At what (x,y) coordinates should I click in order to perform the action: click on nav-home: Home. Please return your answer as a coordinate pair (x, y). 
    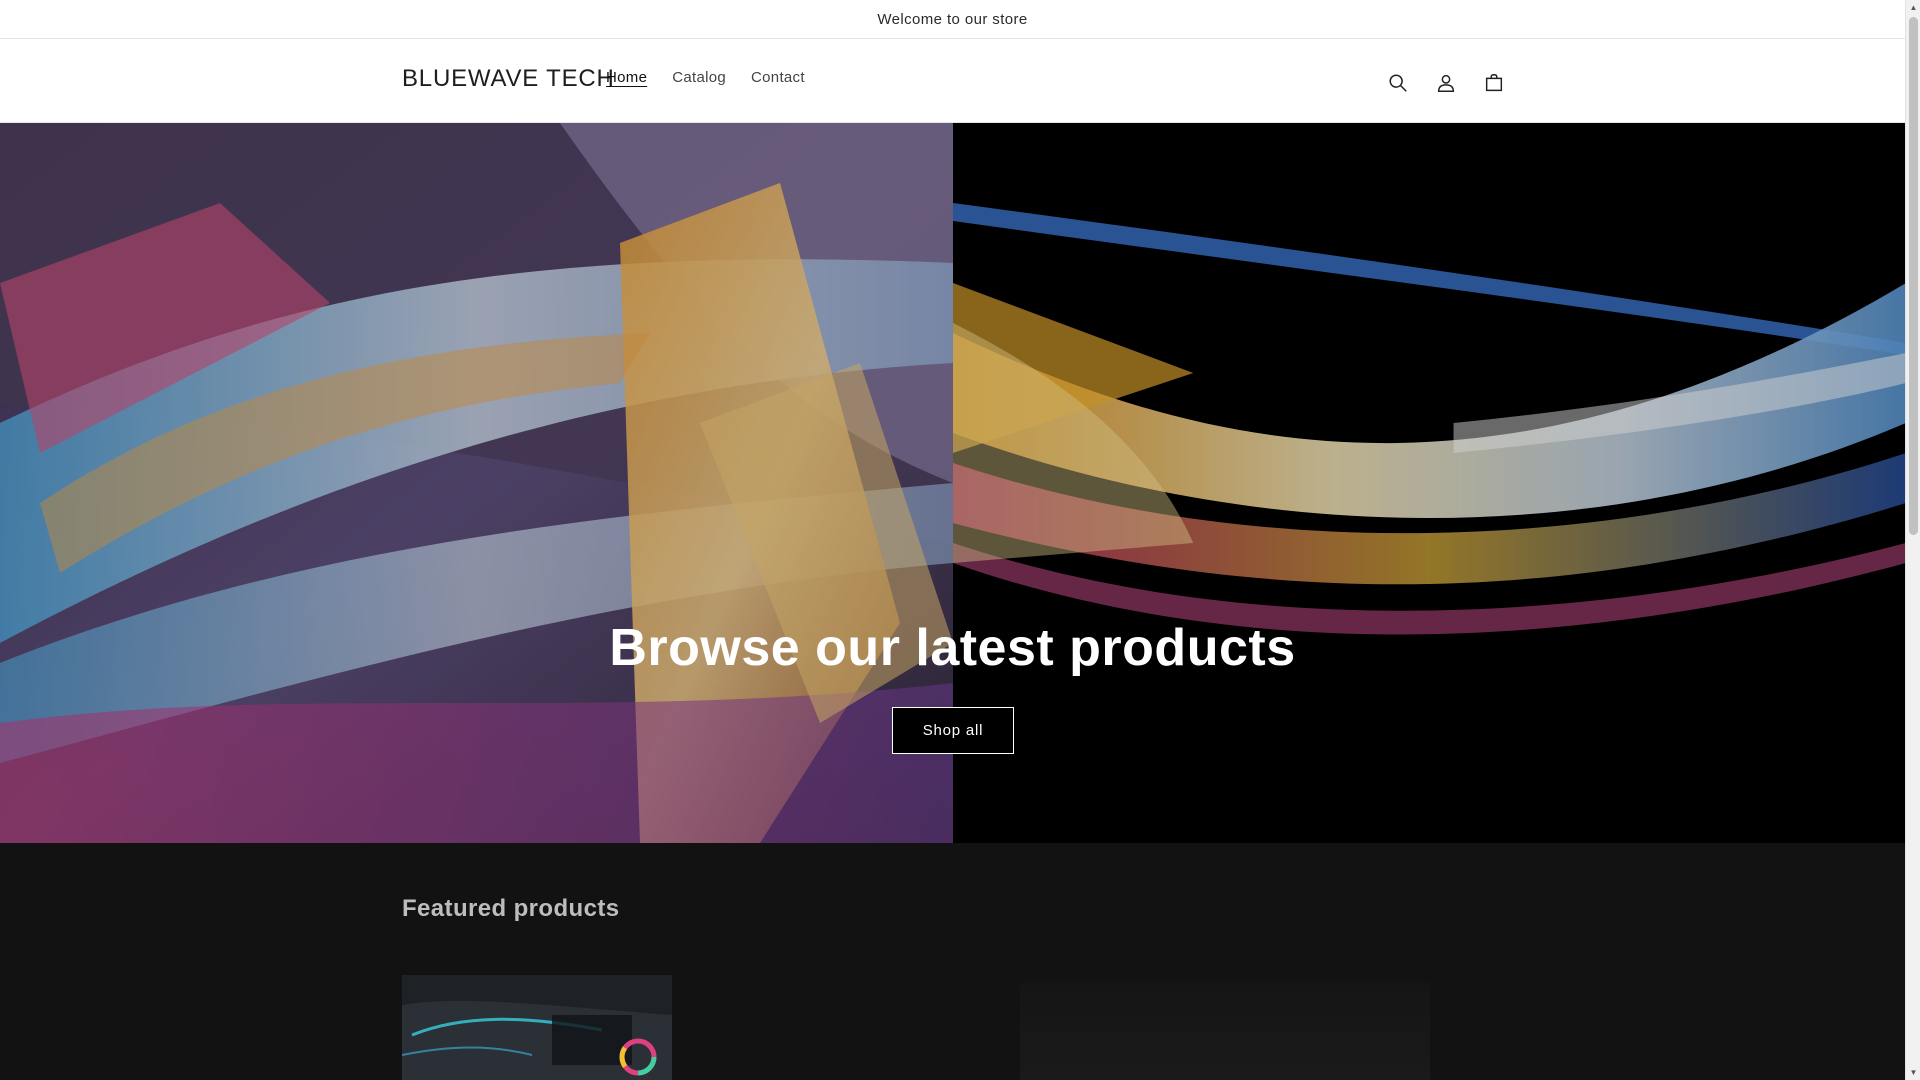
    Looking at the image, I should click on (626, 77).